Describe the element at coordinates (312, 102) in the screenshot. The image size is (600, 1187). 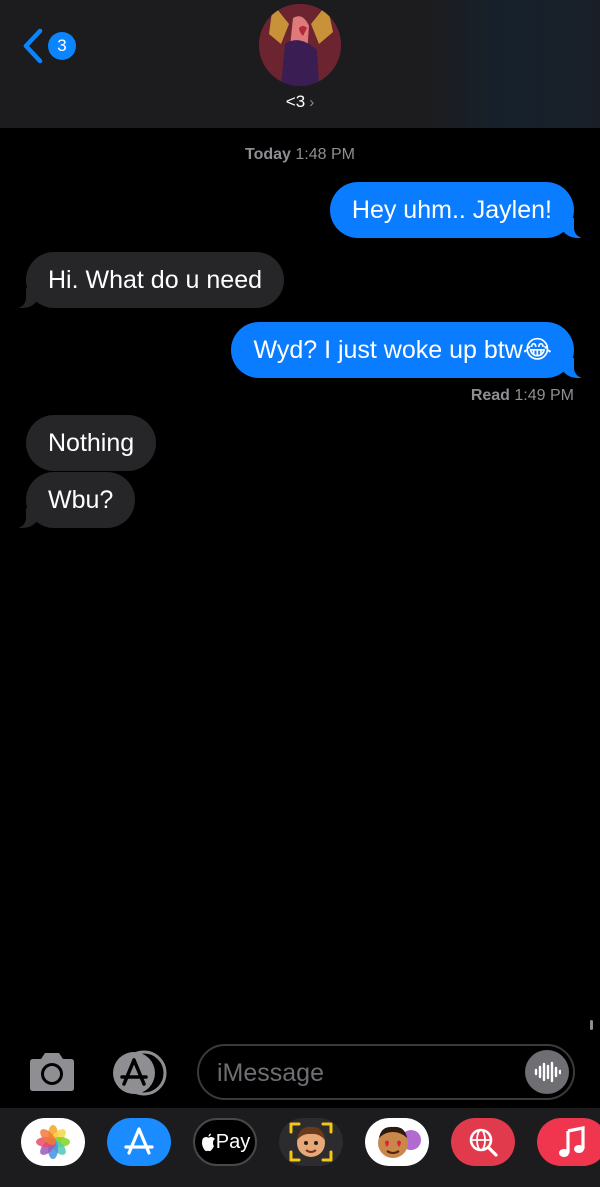
I see `chevron-right-icon: ›` at that location.